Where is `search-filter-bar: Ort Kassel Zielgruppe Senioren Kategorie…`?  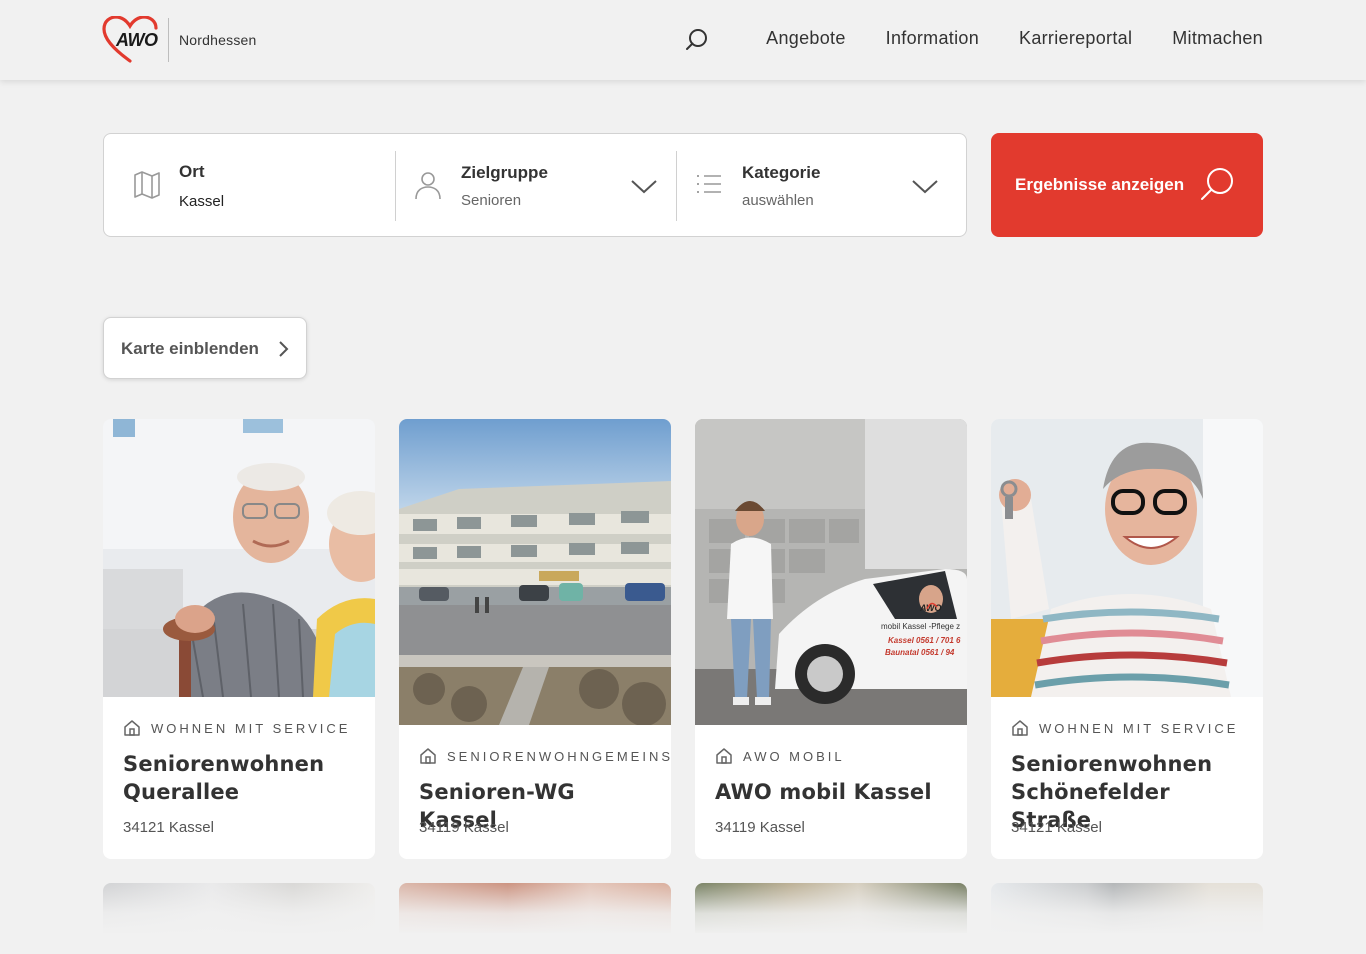
search-filter-bar: Ort Kassel Zielgruppe Senioren Kategorie… is located at coordinates (535, 185).